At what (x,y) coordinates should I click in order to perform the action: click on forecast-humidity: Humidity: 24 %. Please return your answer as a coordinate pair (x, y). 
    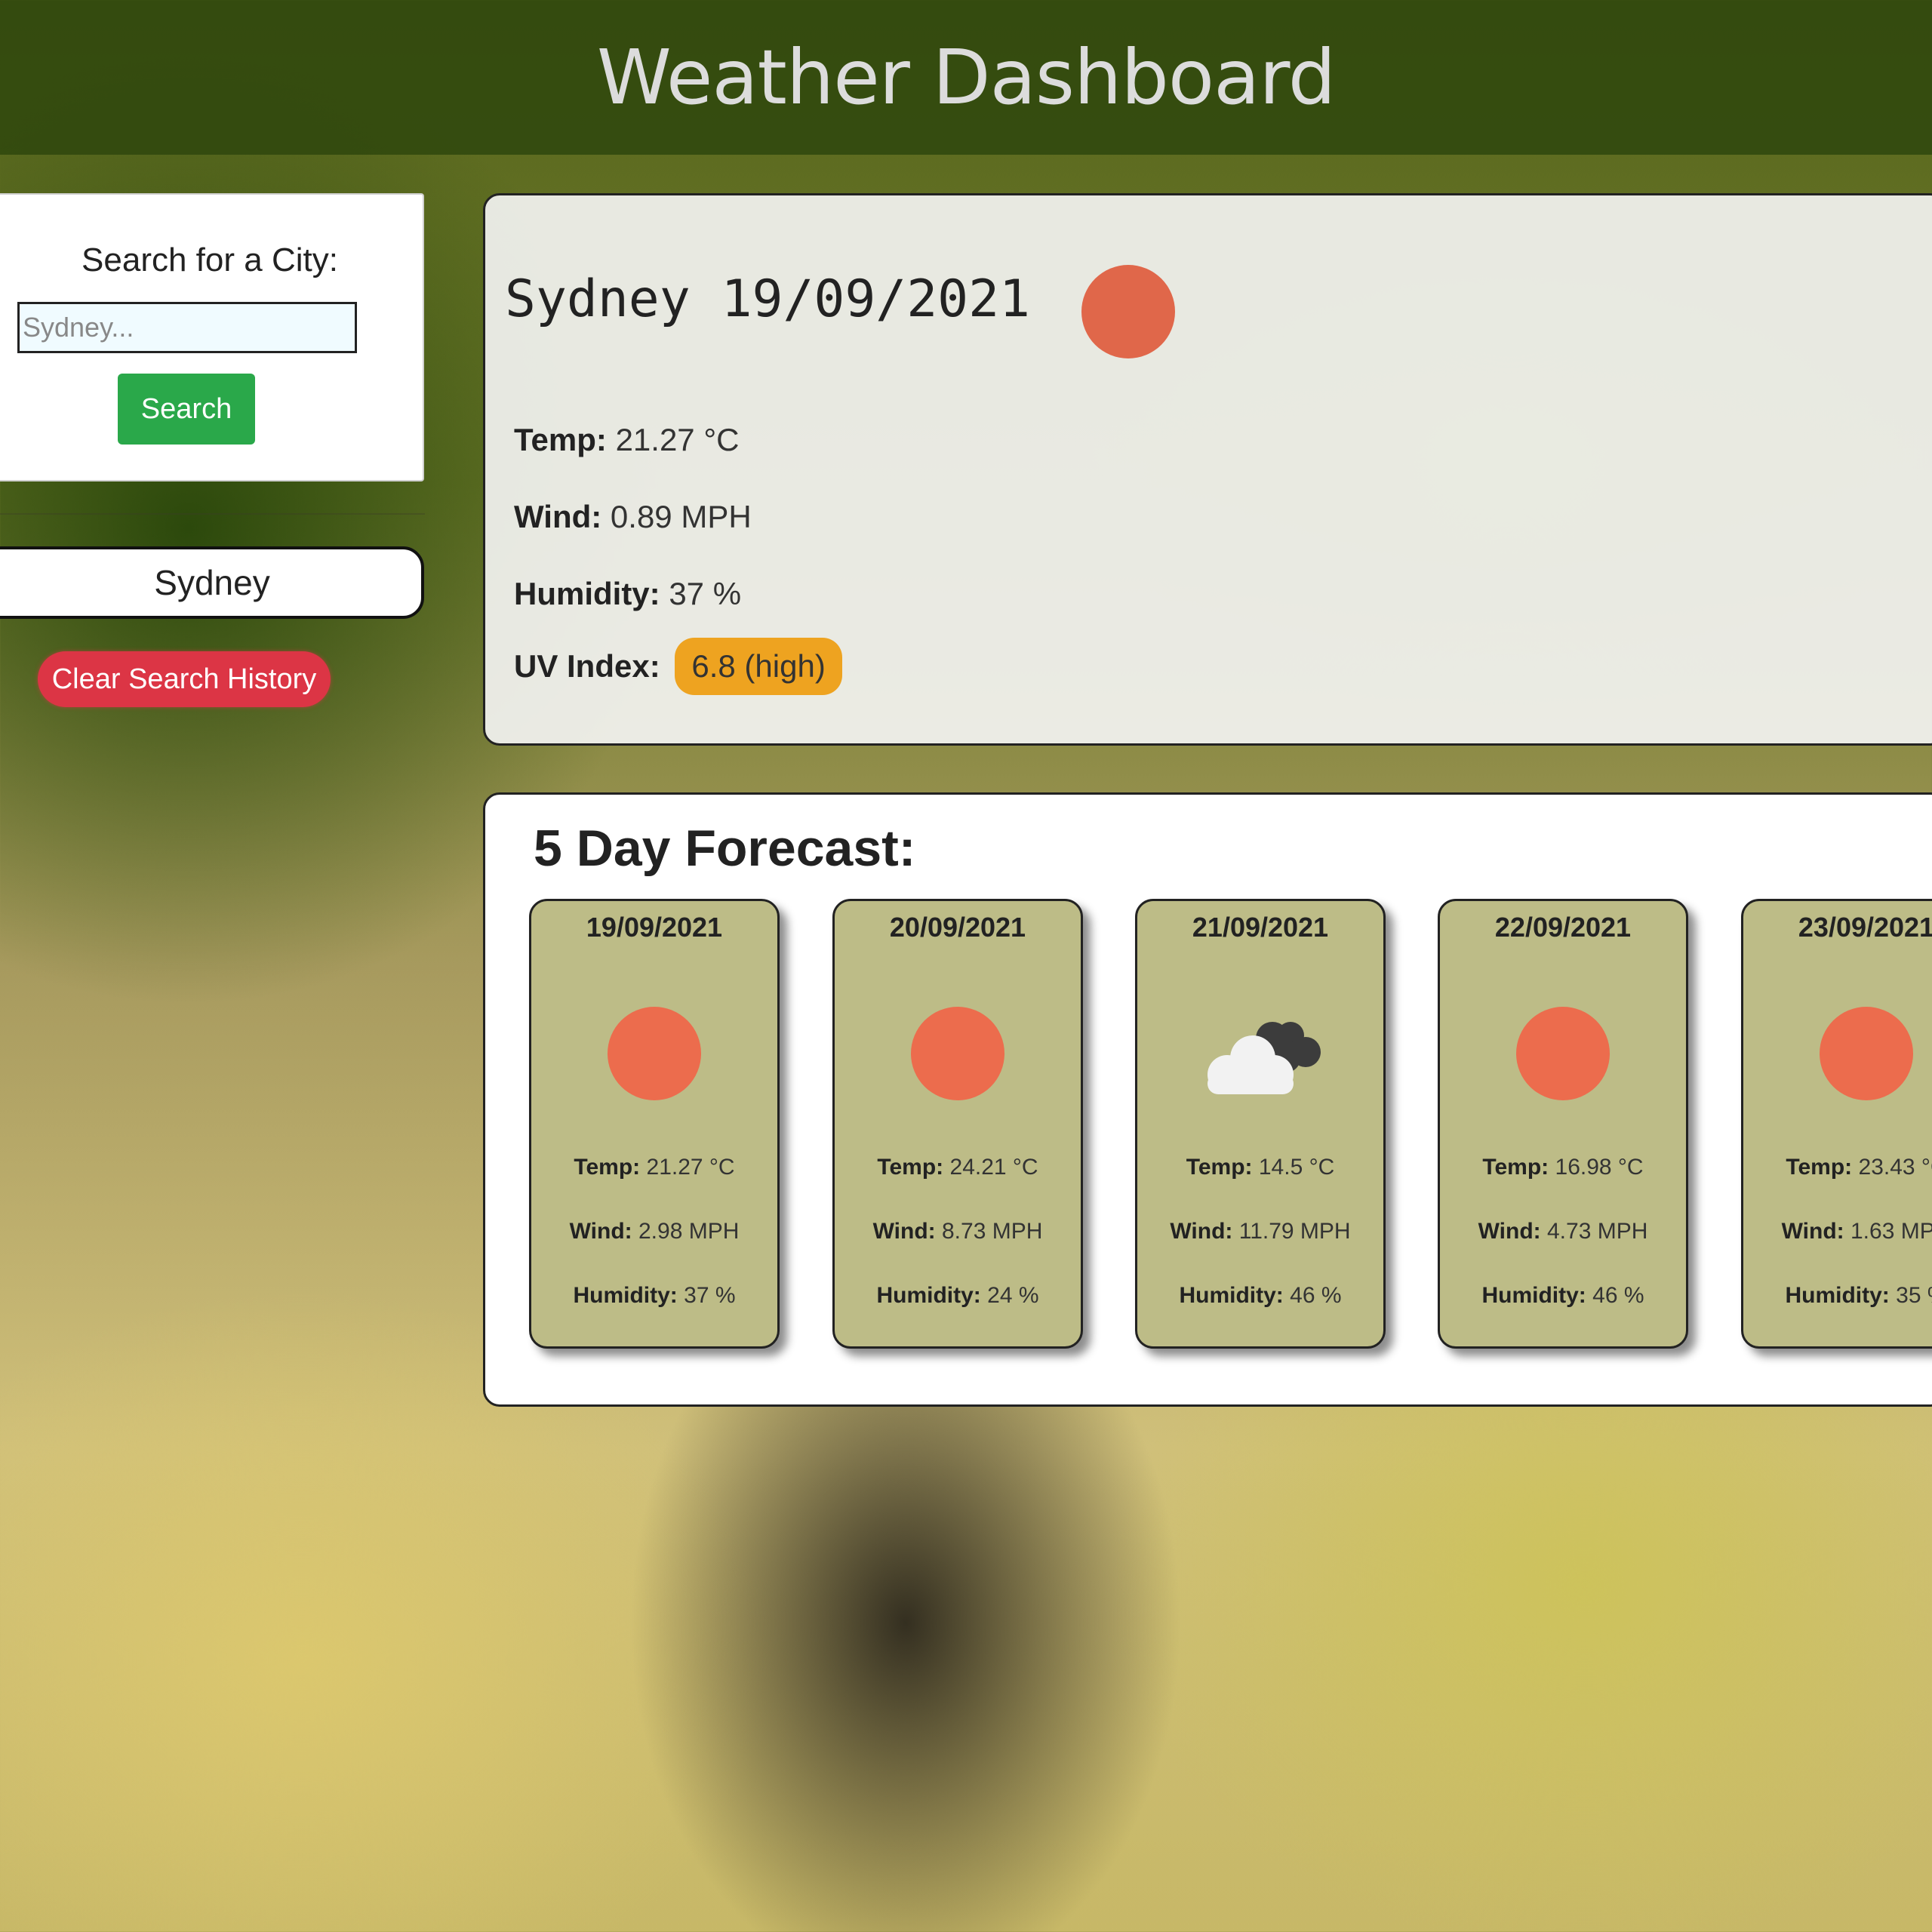
    Looking at the image, I should click on (958, 1296).